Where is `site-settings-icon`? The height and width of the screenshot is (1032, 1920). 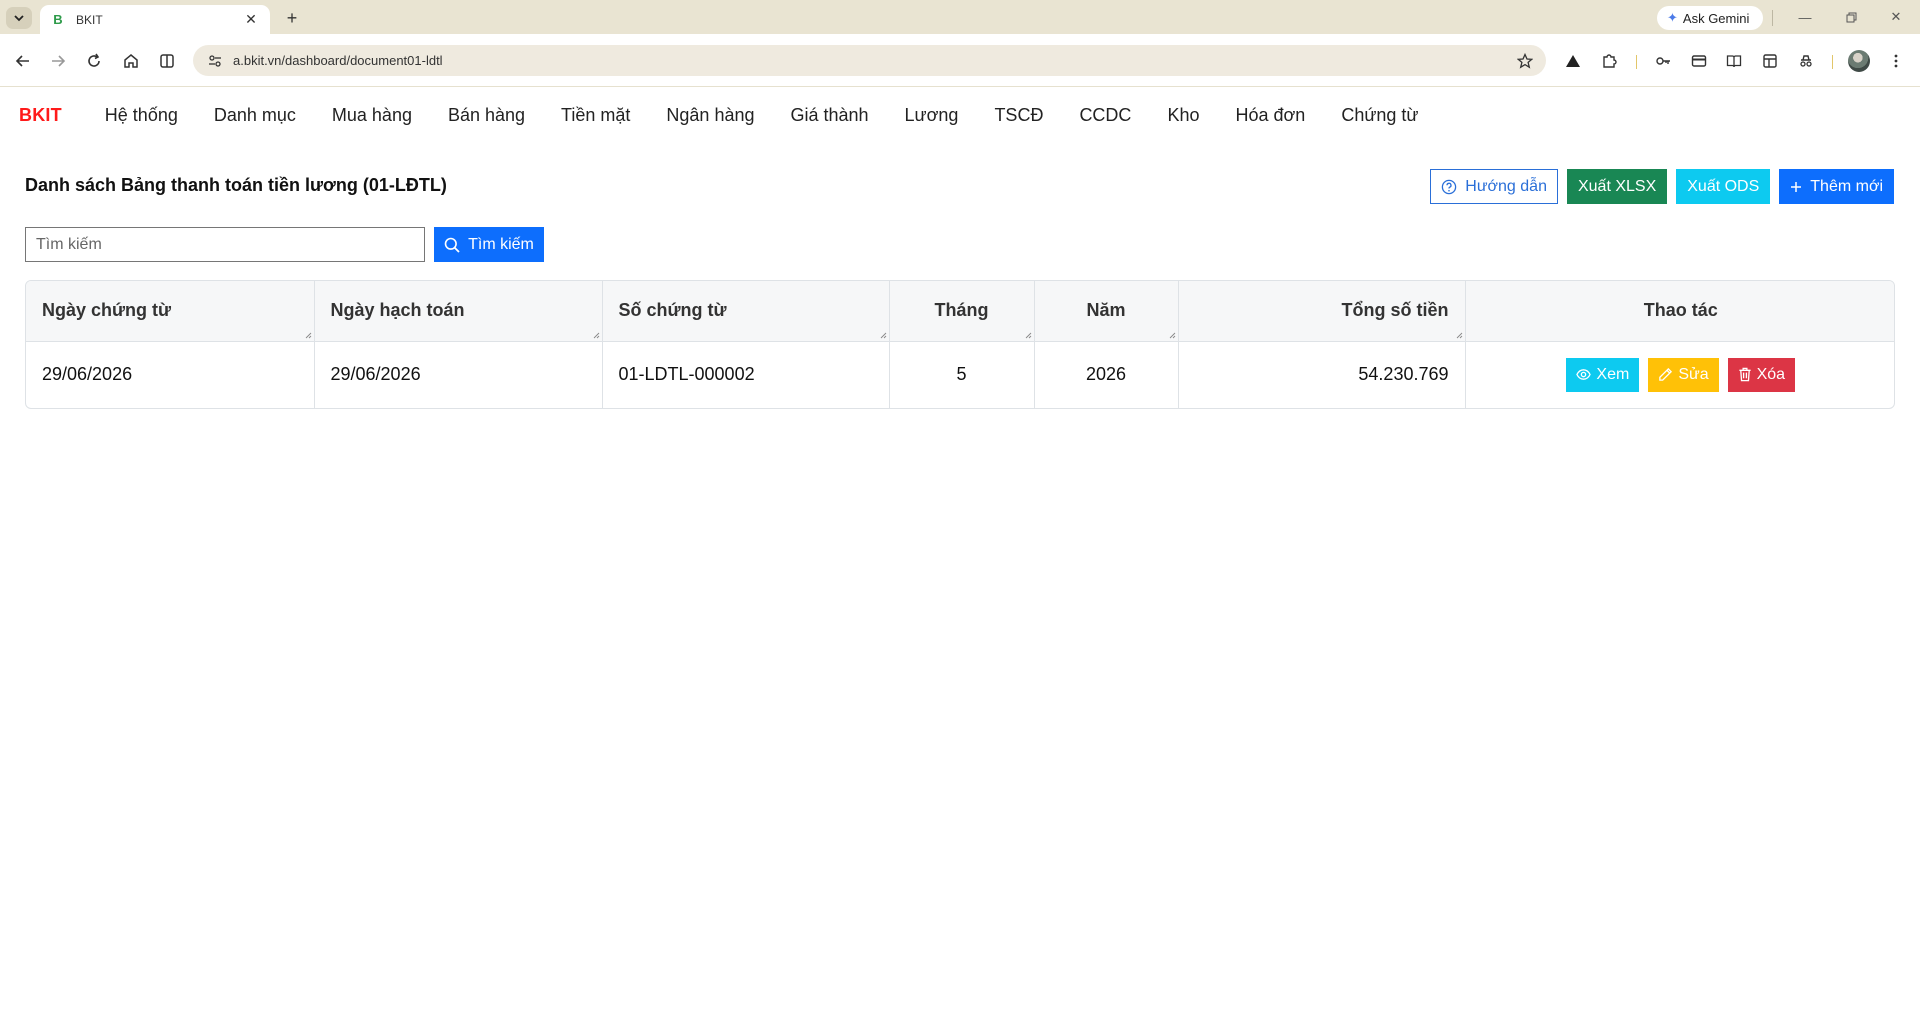 site-settings-icon is located at coordinates (215, 61).